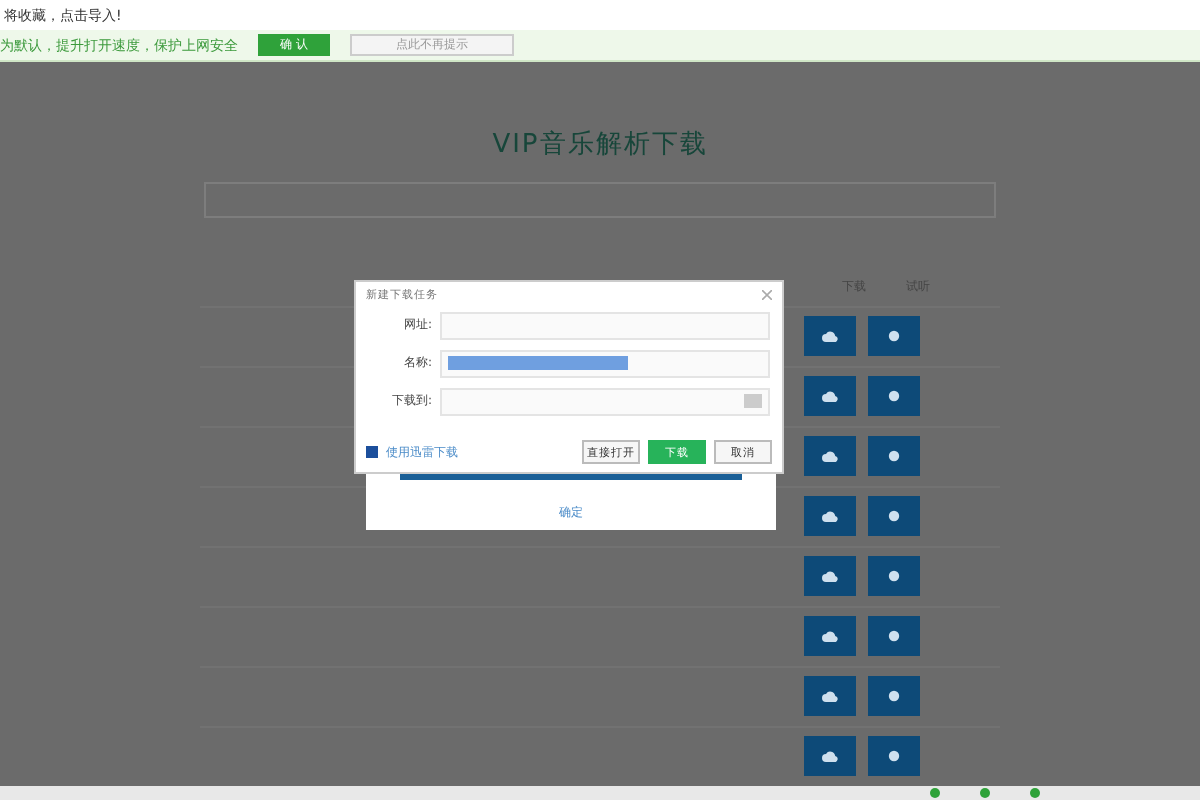 The height and width of the screenshot is (800, 1200). Describe the element at coordinates (600, 144) in the screenshot. I see `page-title: VIP音乐解析下载` at that location.